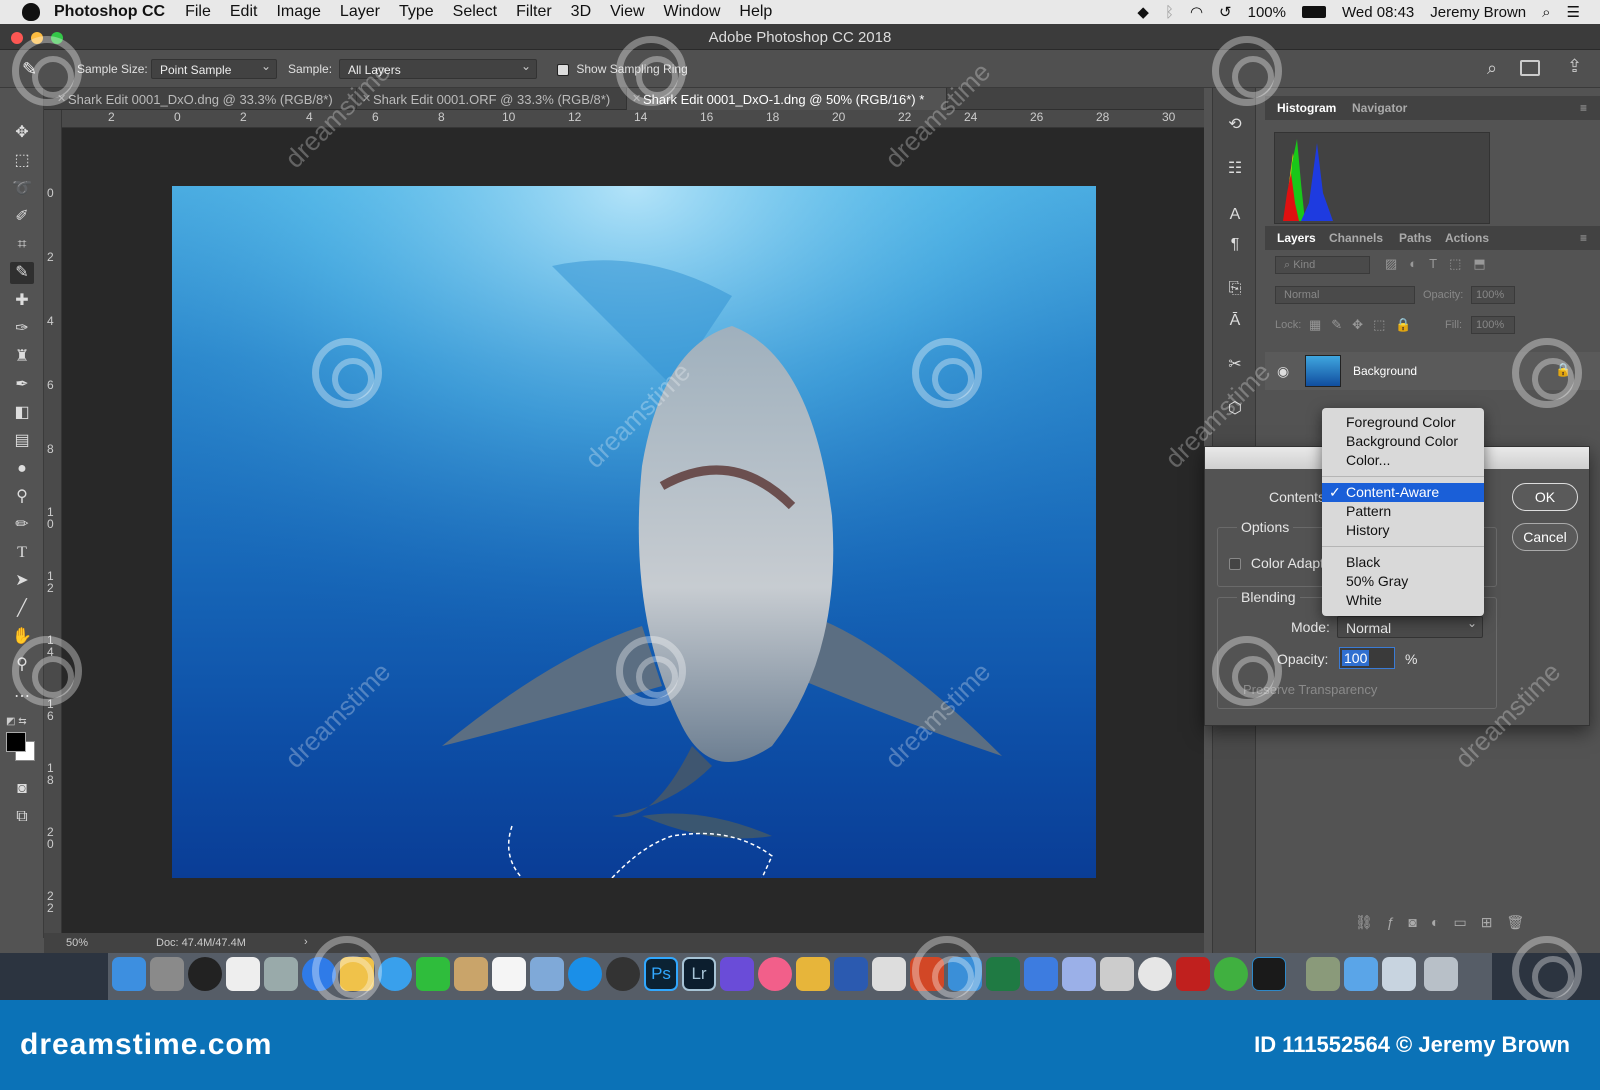 The height and width of the screenshot is (1090, 1600). Describe the element at coordinates (22, 525) in the screenshot. I see `pen-tool-icon: ✏` at that location.